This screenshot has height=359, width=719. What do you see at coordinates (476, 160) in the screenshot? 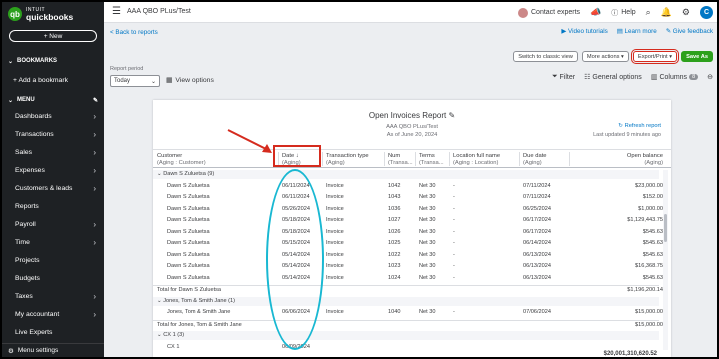
I see `column-header-5: Location full name (Aging : Location)` at bounding box center [476, 160].